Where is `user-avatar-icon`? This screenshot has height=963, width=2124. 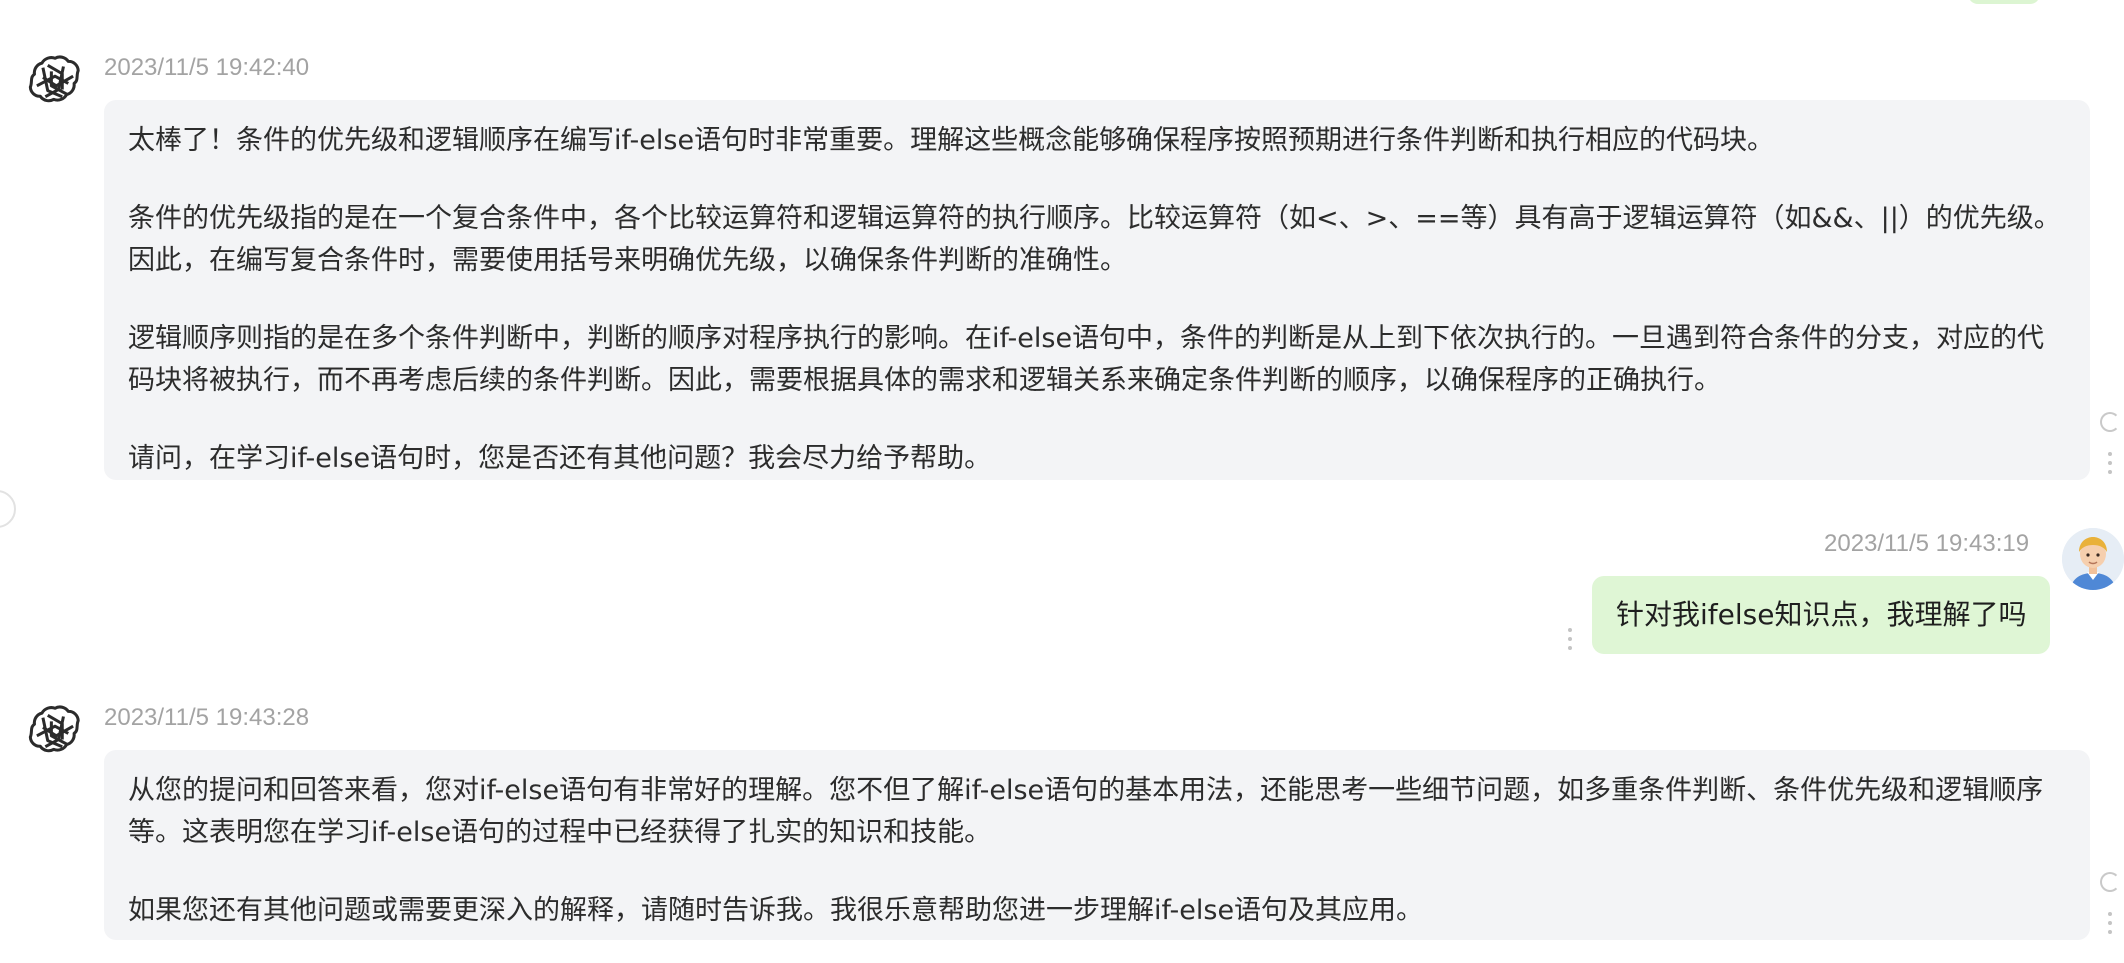 user-avatar-icon is located at coordinates (2093, 559).